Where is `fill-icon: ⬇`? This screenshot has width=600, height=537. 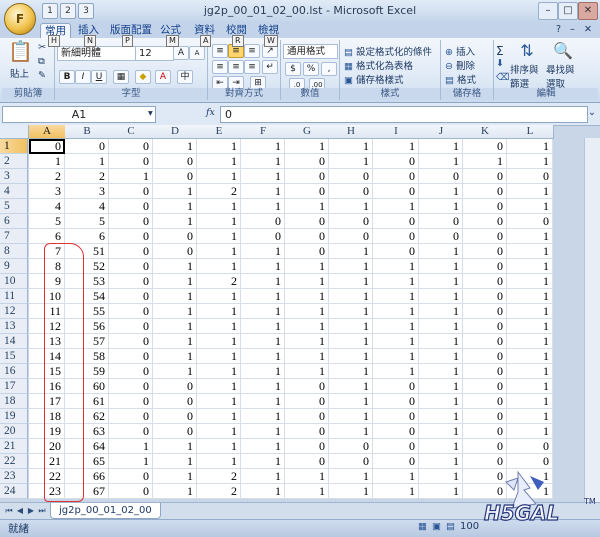
fill-icon: ⬇ is located at coordinates (500, 63).